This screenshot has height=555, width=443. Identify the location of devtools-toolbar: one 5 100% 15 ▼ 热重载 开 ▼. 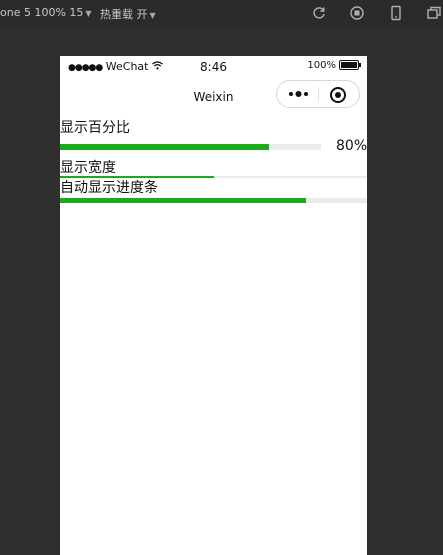
(221, 13).